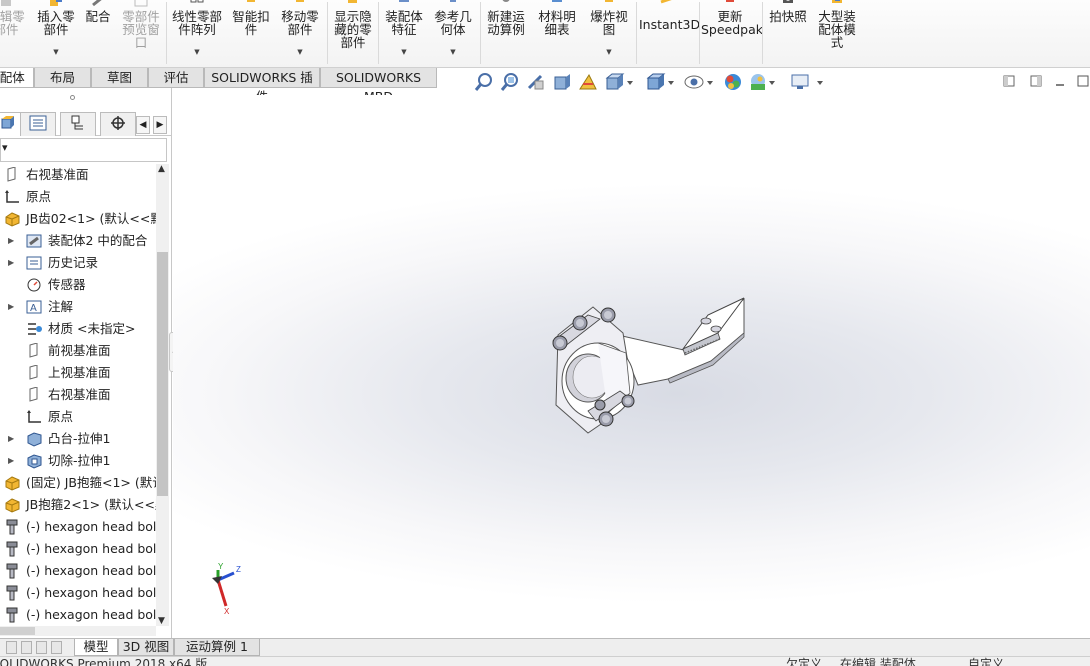 This screenshot has height=666, width=1090. I want to click on edit-component-button: 编辑零 部件, so click(13, 33).